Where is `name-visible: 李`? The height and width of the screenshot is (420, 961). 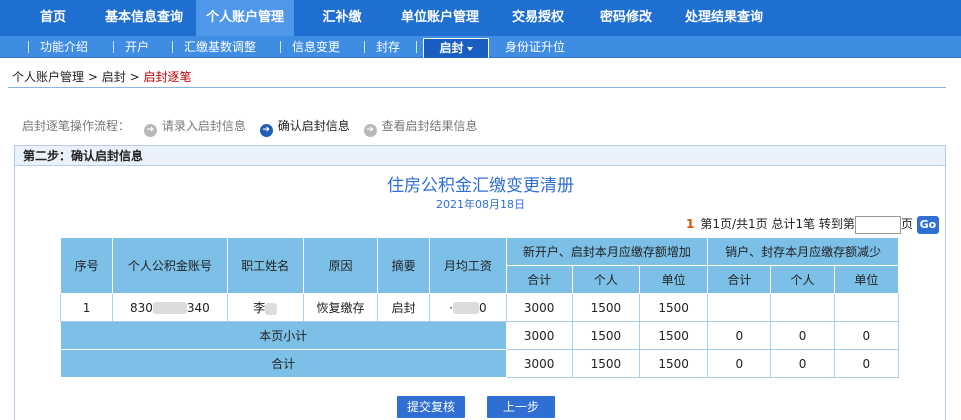
name-visible: 李 is located at coordinates (259, 308).